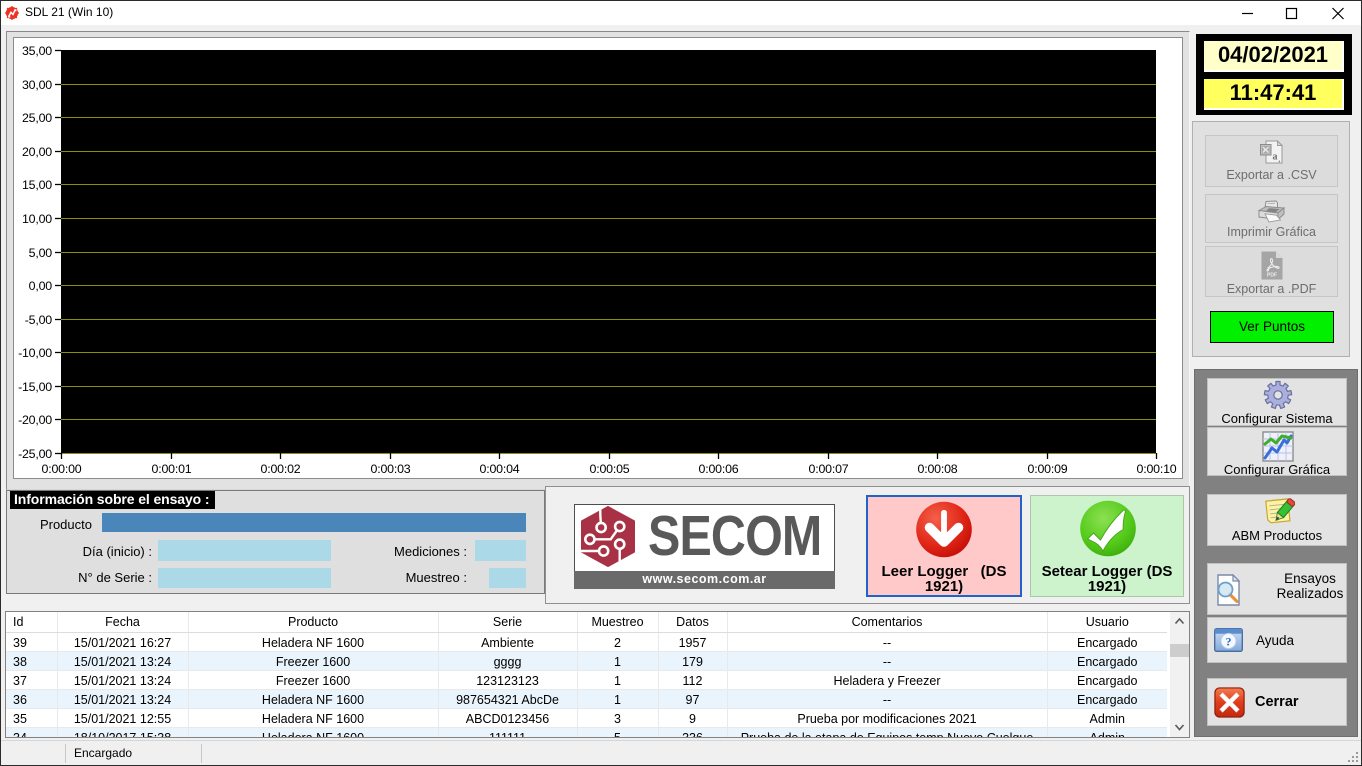 This screenshot has width=1362, height=766. Describe the element at coordinates (62, 469) in the screenshot. I see `svg-text: 0:00:00` at that location.